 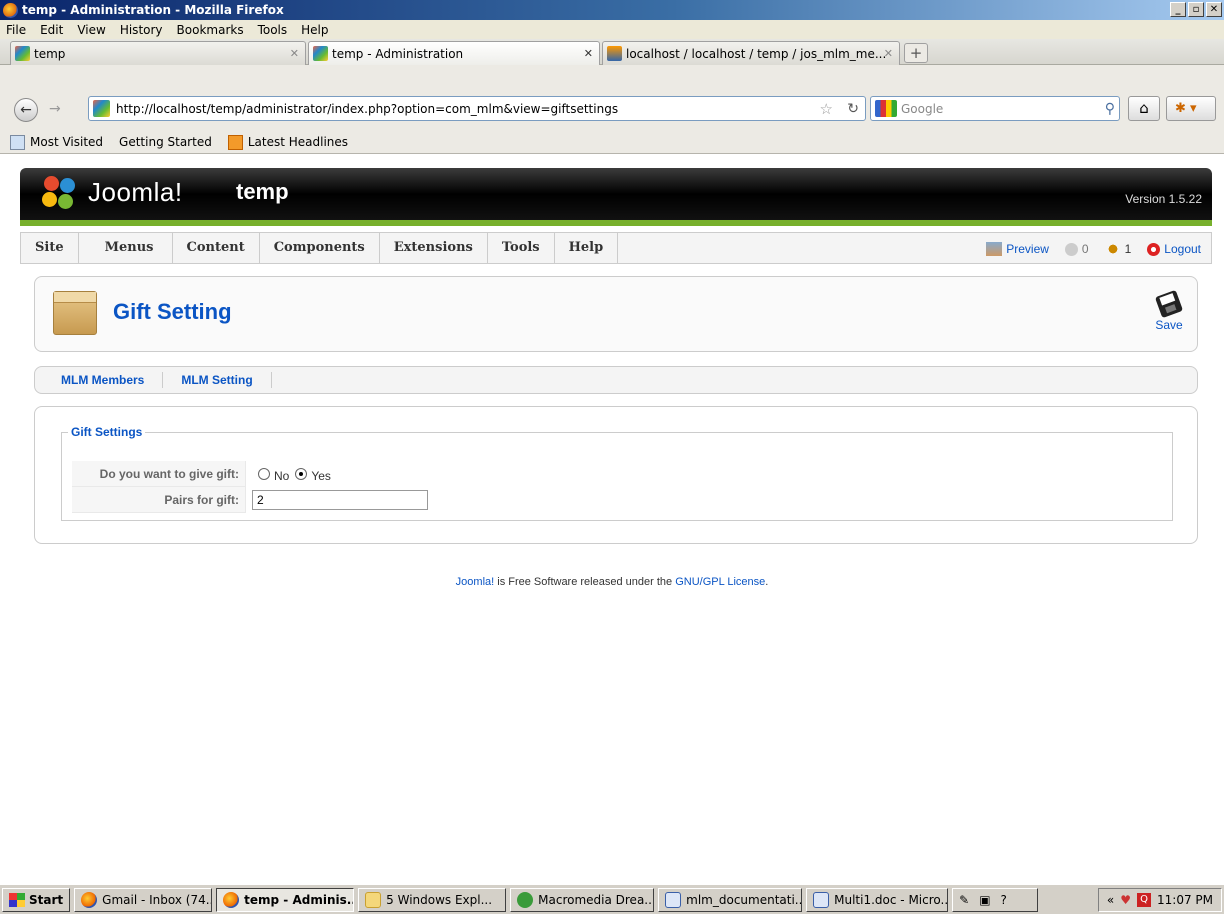 What do you see at coordinates (26, 110) in the screenshot?
I see `back-button: ←` at bounding box center [26, 110].